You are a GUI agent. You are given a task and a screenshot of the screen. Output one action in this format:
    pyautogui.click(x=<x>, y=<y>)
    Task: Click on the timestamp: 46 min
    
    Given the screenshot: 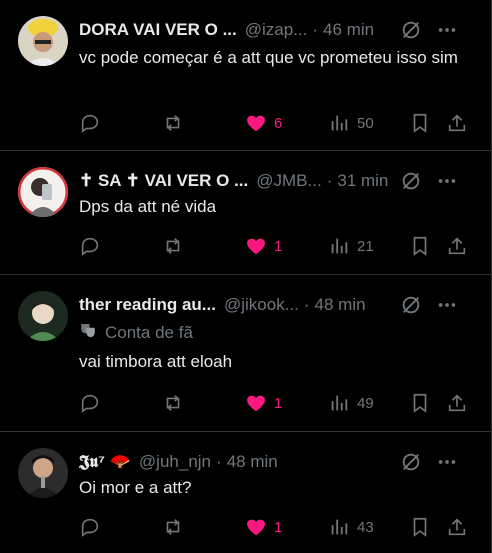 What is the action you would take?
    pyautogui.click(x=348, y=30)
    